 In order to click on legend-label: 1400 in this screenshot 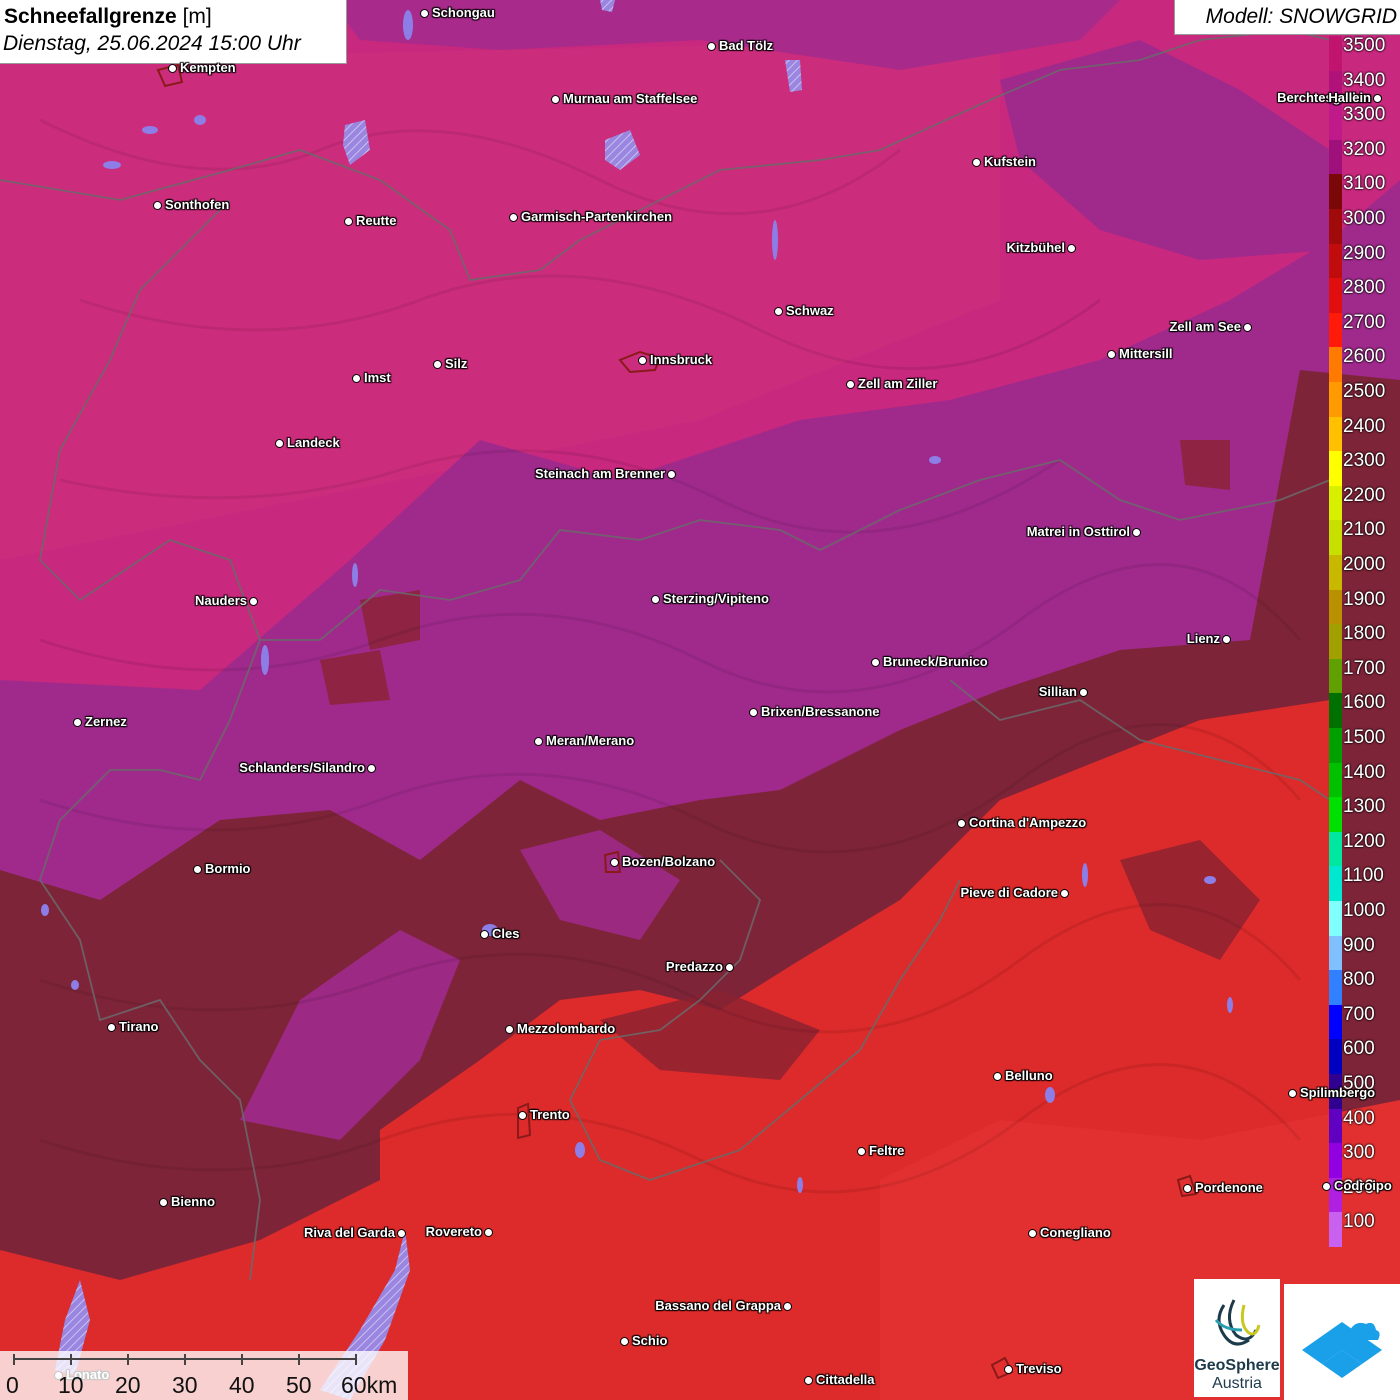, I will do `click(1364, 772)`.